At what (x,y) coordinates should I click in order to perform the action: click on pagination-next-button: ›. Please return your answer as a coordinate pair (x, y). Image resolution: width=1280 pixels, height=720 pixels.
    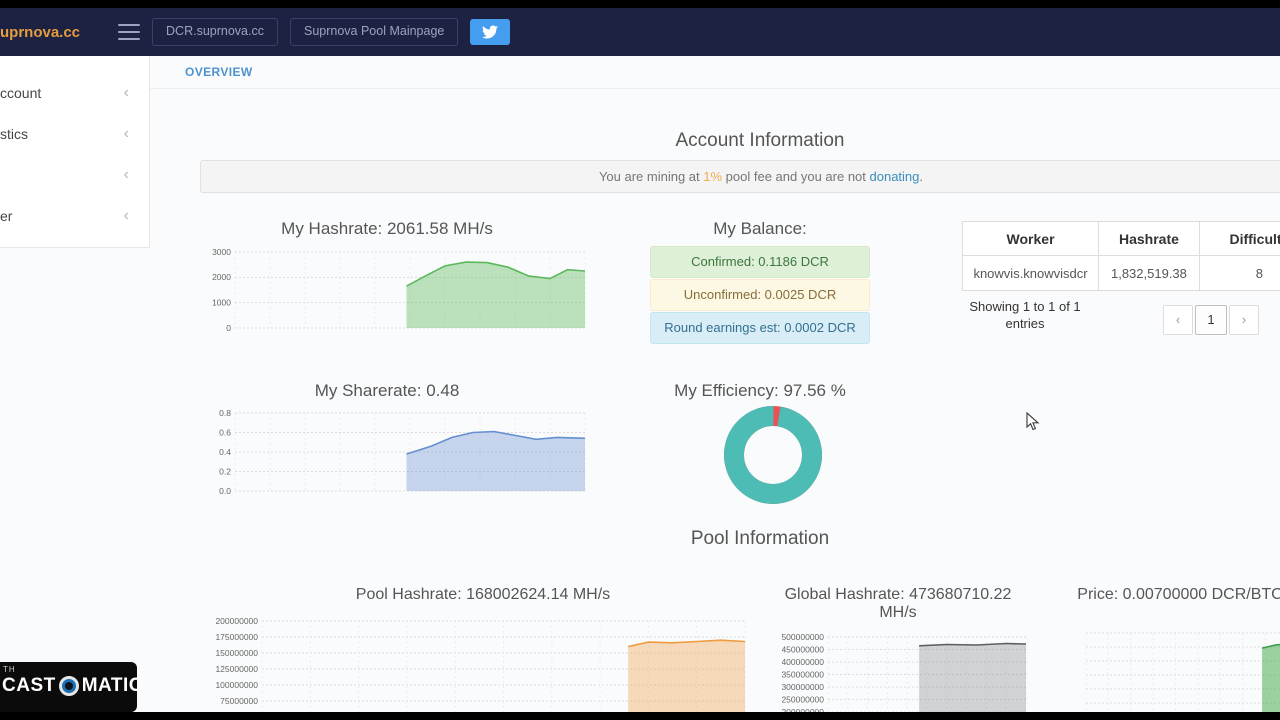
    Looking at the image, I should click on (1244, 320).